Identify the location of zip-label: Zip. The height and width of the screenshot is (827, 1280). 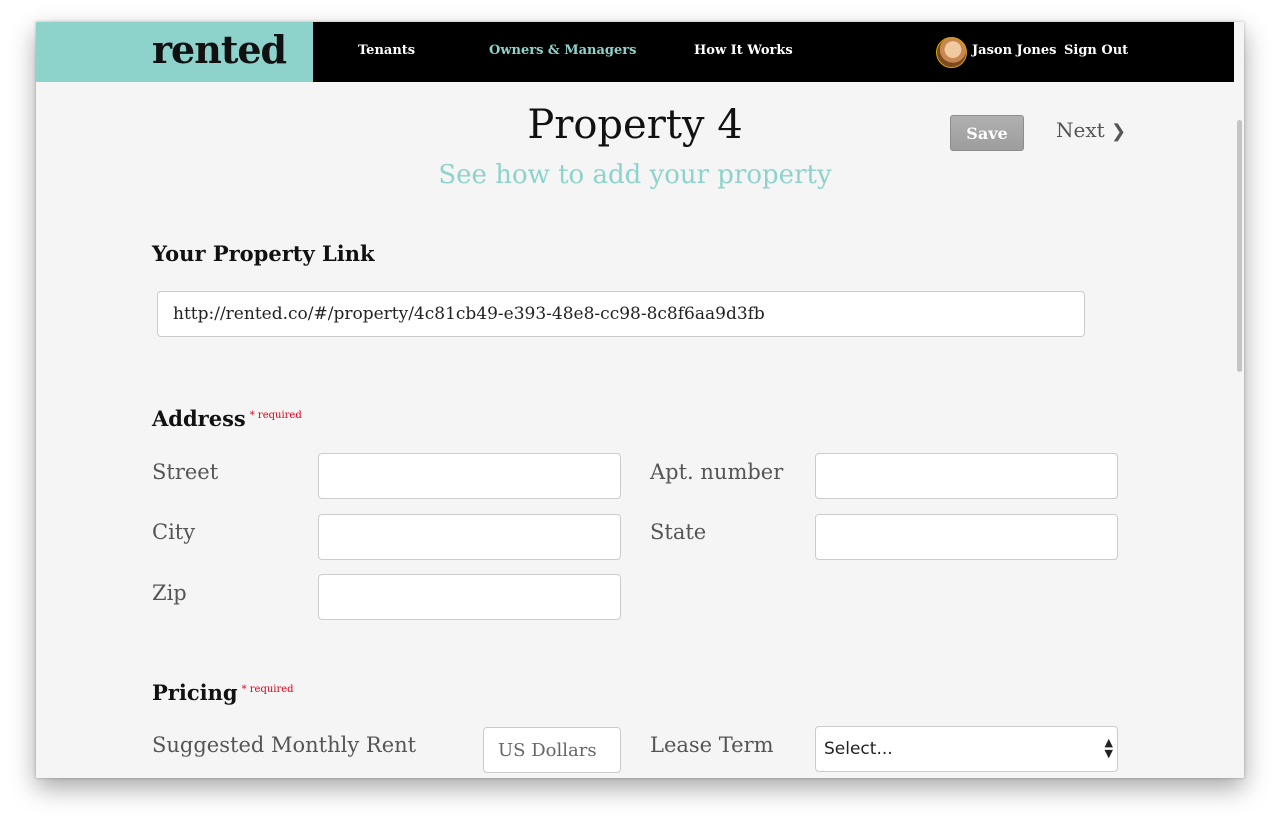
(169, 593).